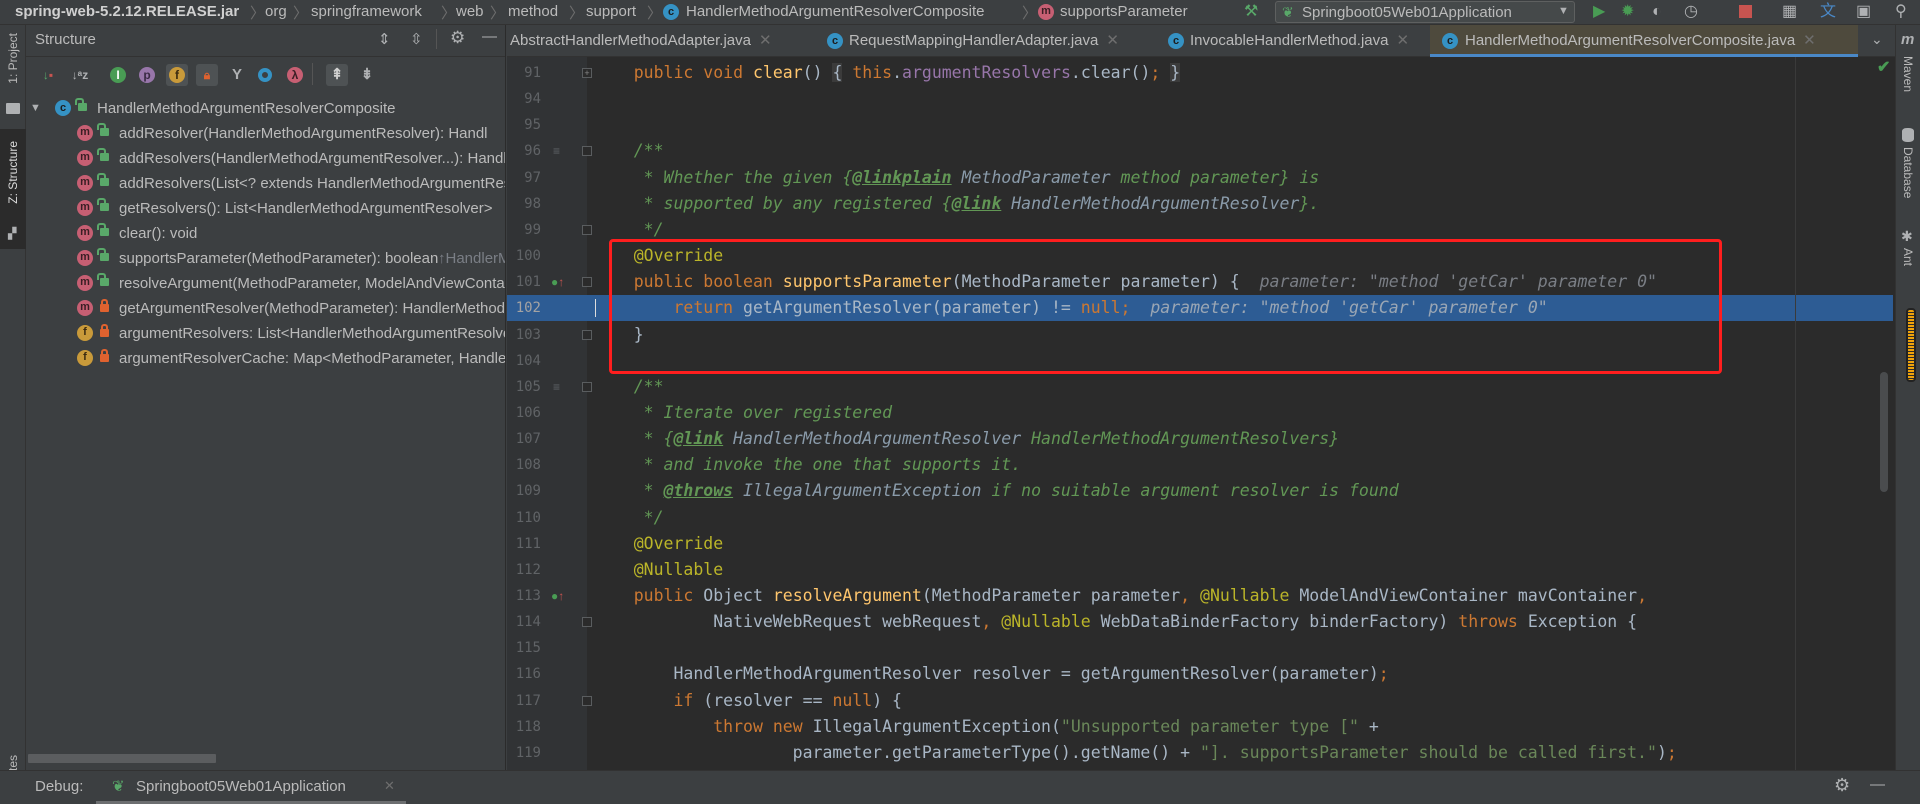 This screenshot has width=1920, height=804. I want to click on line-number: 112, so click(524, 570).